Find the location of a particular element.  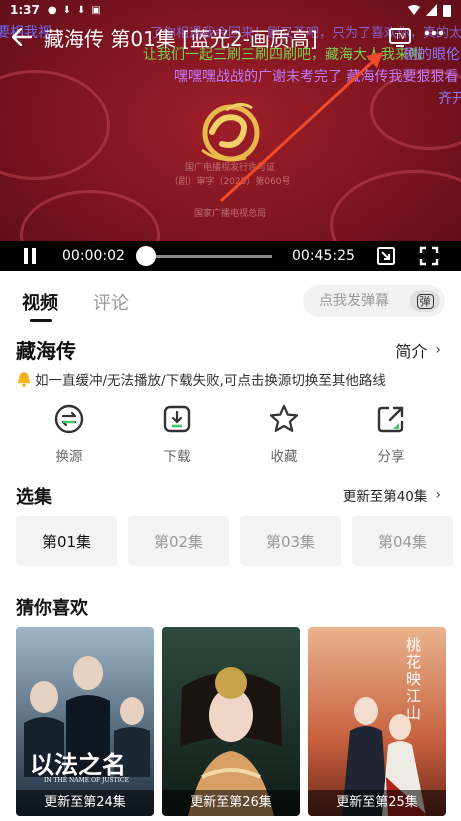

episodes-update-link: 更新至第40集 › is located at coordinates (392, 495).